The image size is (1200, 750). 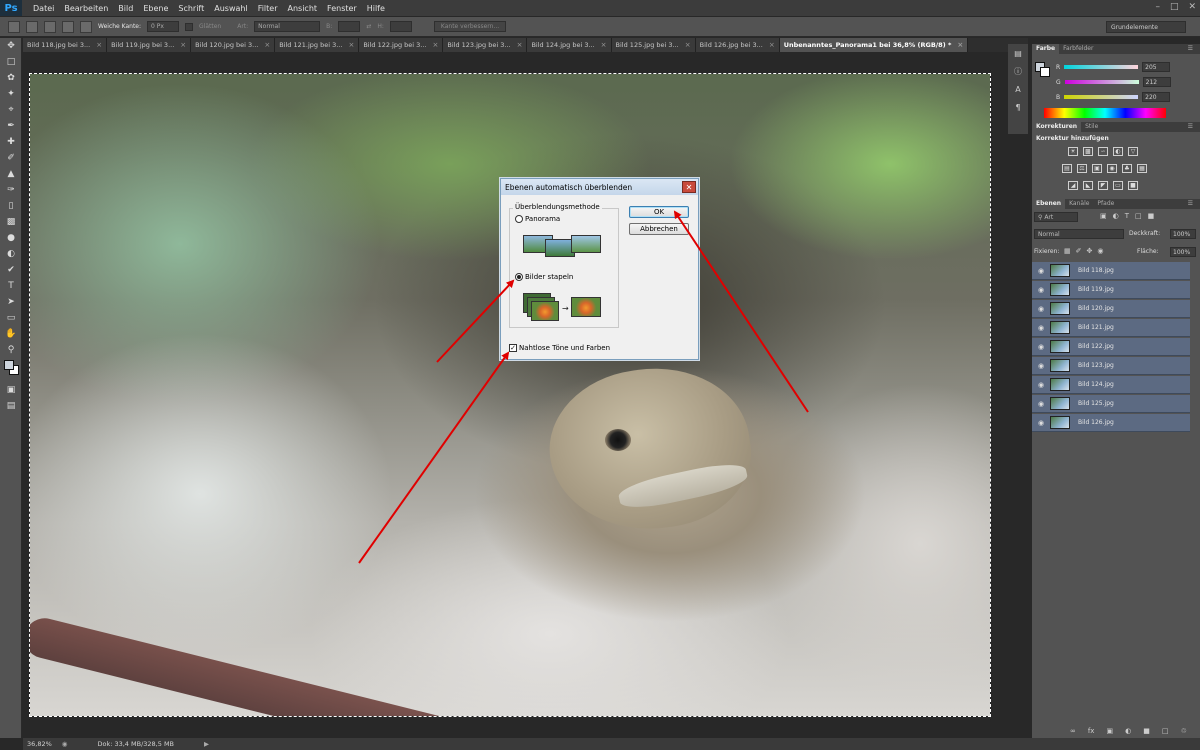 What do you see at coordinates (1105, 204) in the screenshot?
I see `tab-pfade: Pfade` at bounding box center [1105, 204].